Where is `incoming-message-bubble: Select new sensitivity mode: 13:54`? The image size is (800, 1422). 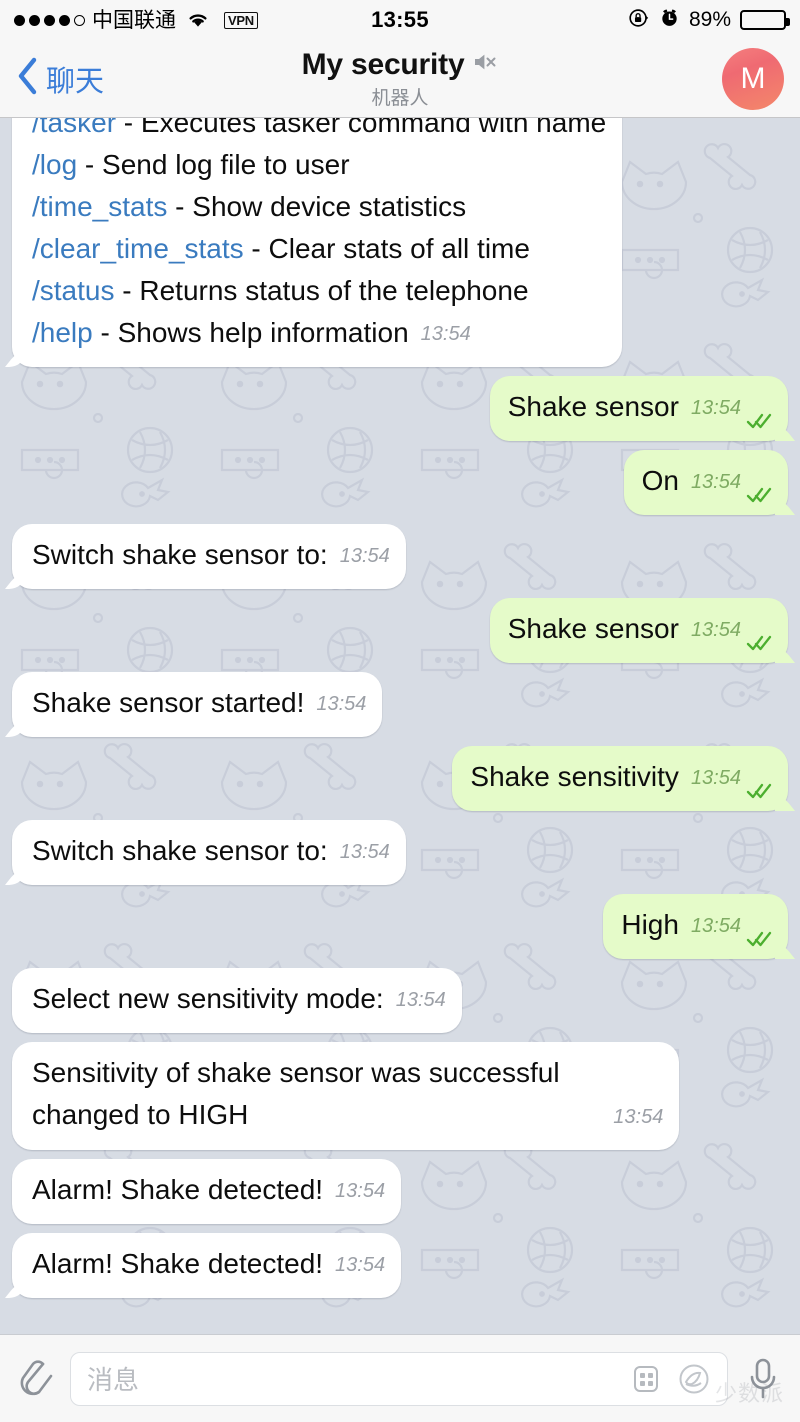
incoming-message-bubble: Select new sensitivity mode: 13:54 is located at coordinates (237, 1000).